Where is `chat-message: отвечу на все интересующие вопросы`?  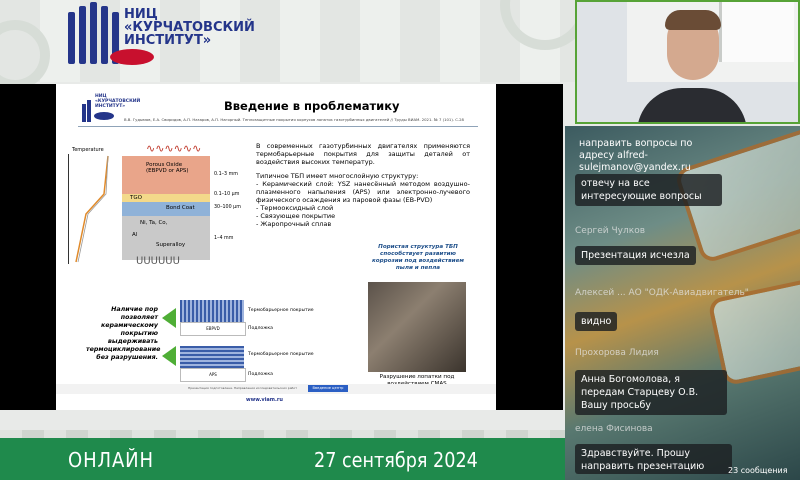 chat-message: отвечу на все интересующие вопросы is located at coordinates (648, 190).